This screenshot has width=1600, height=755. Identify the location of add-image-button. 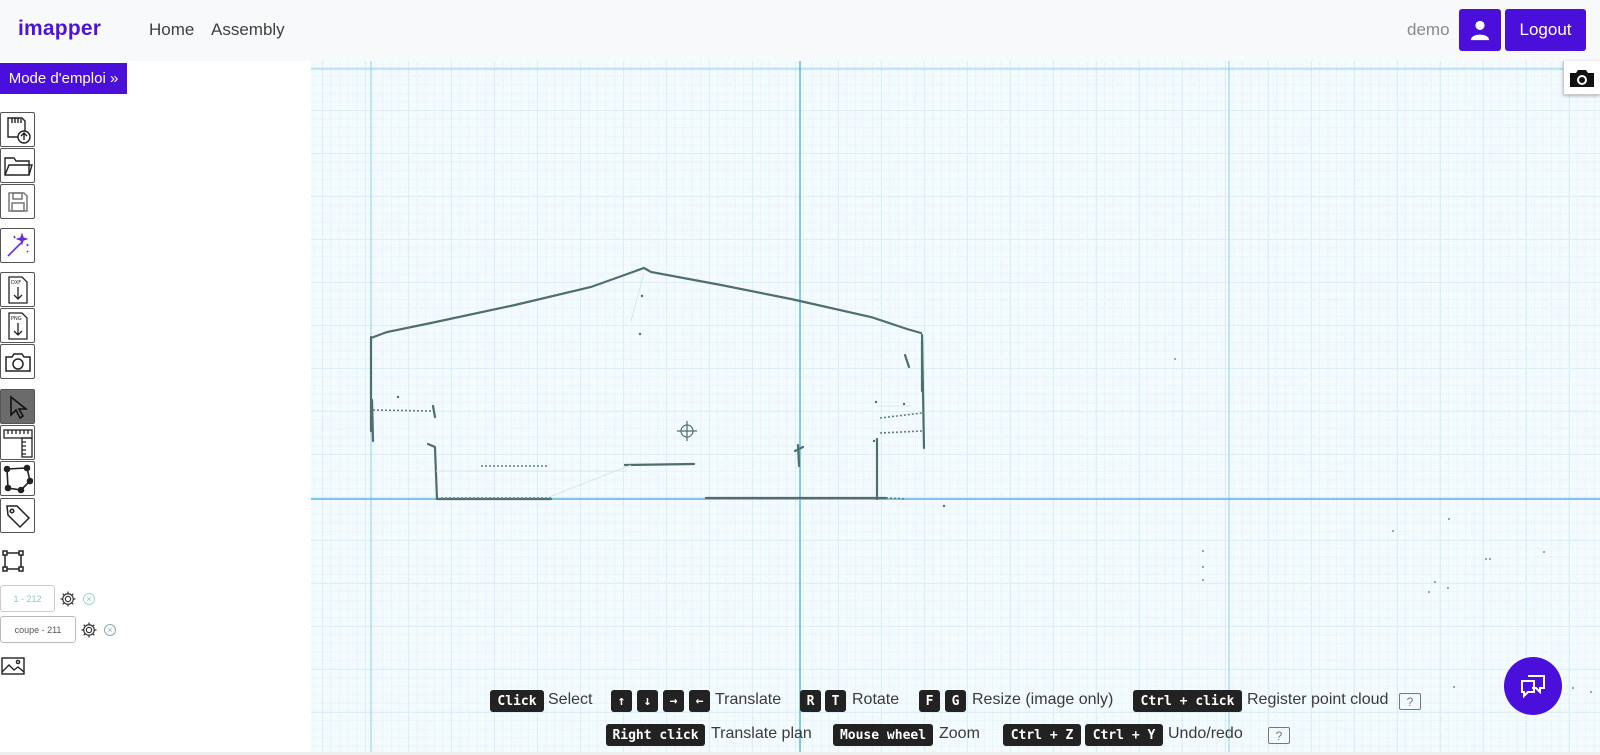
(13, 666).